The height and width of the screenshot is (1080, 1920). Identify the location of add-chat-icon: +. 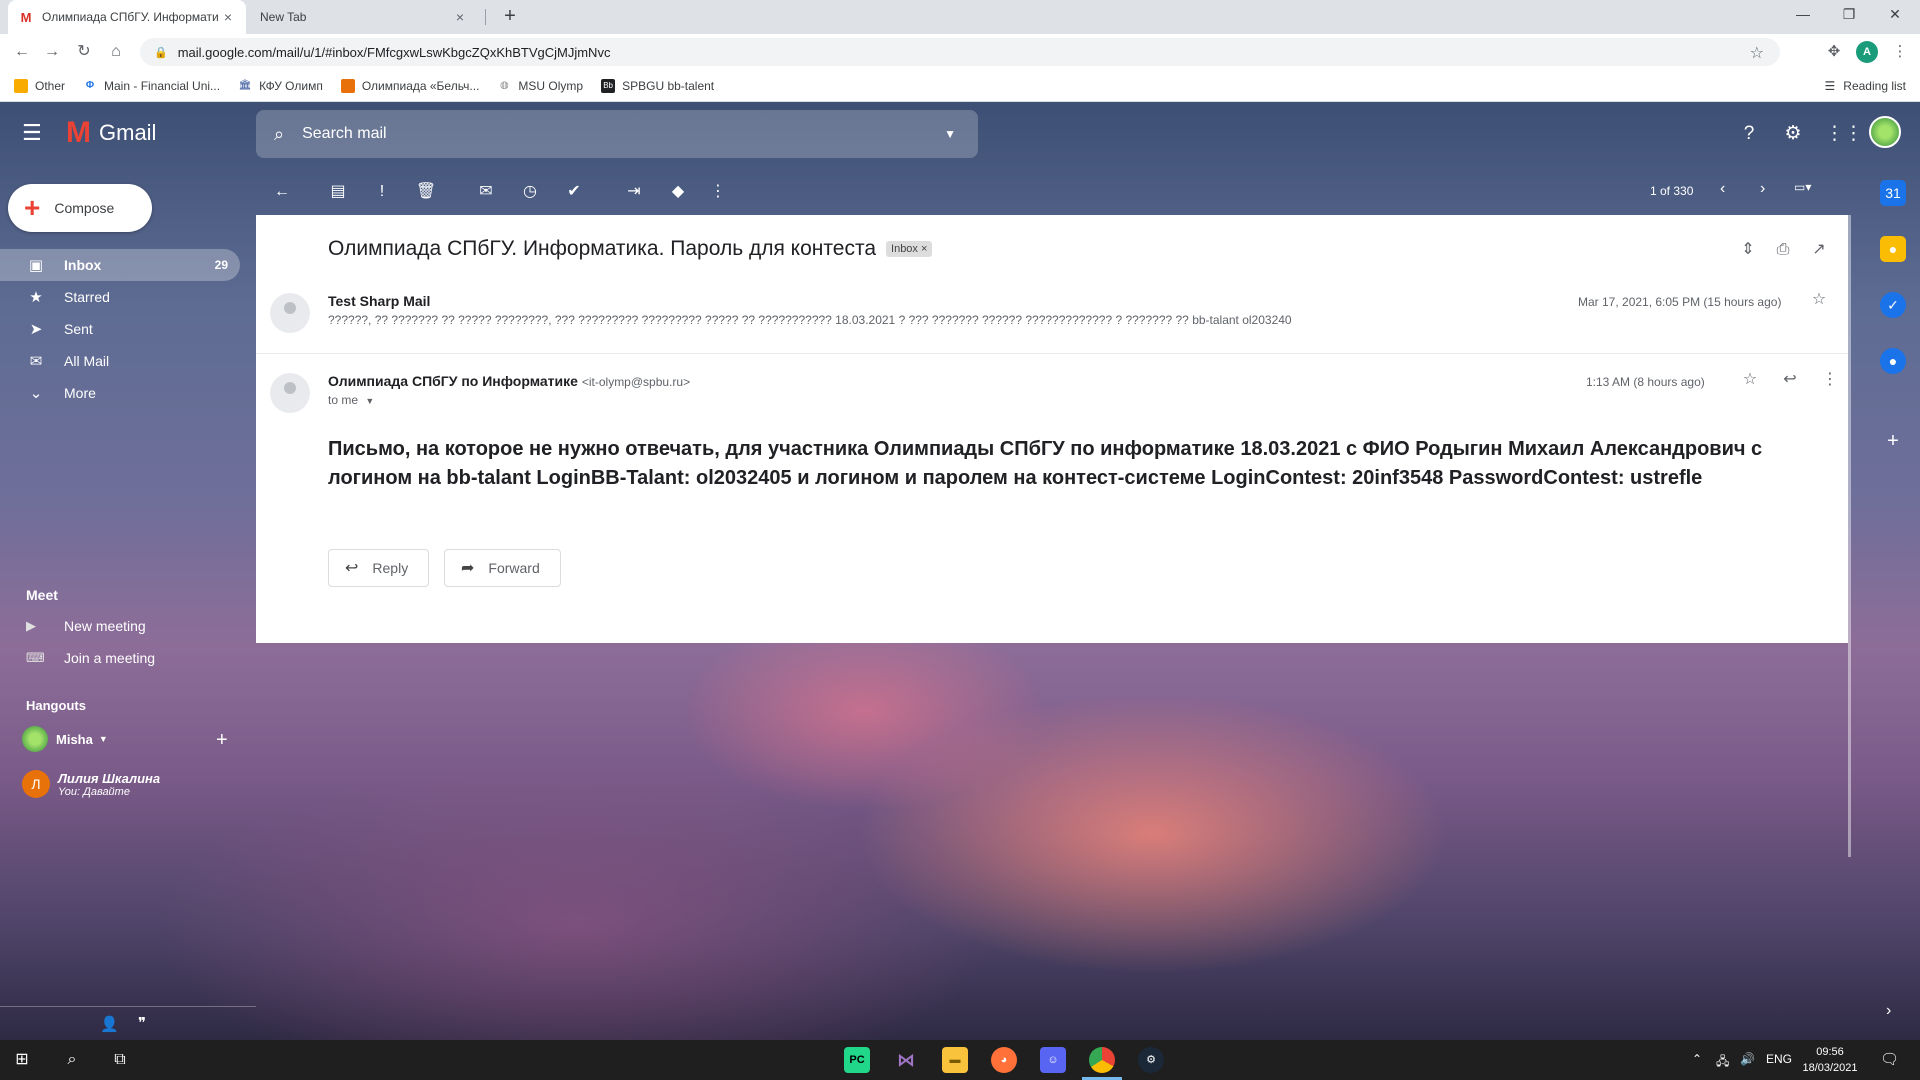
(222, 740).